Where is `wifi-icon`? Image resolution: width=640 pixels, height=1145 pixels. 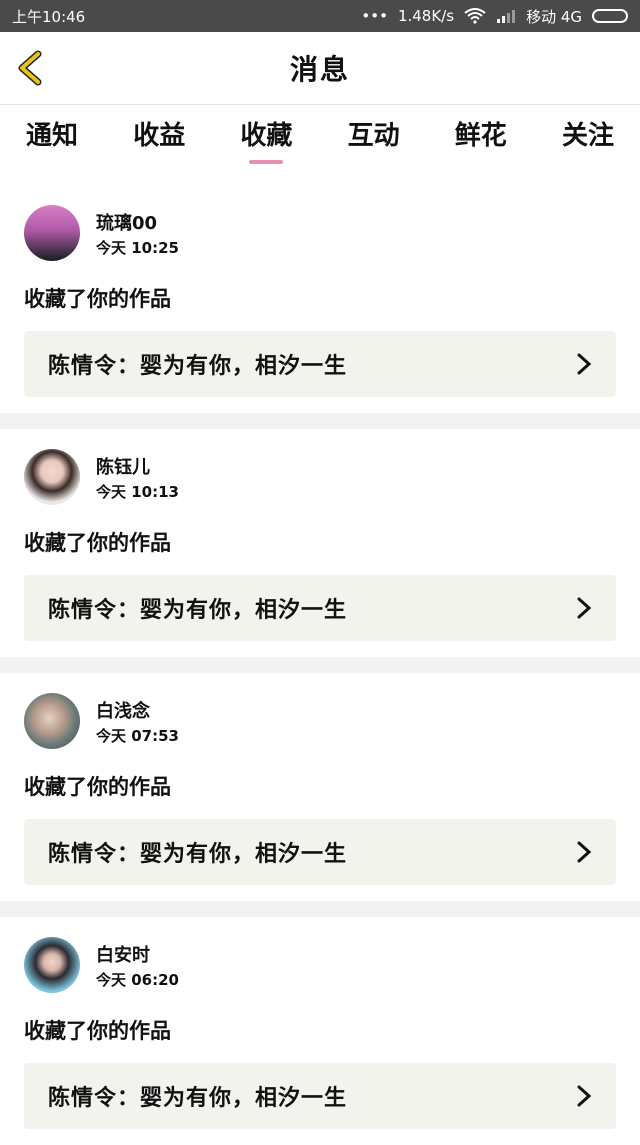 wifi-icon is located at coordinates (475, 16).